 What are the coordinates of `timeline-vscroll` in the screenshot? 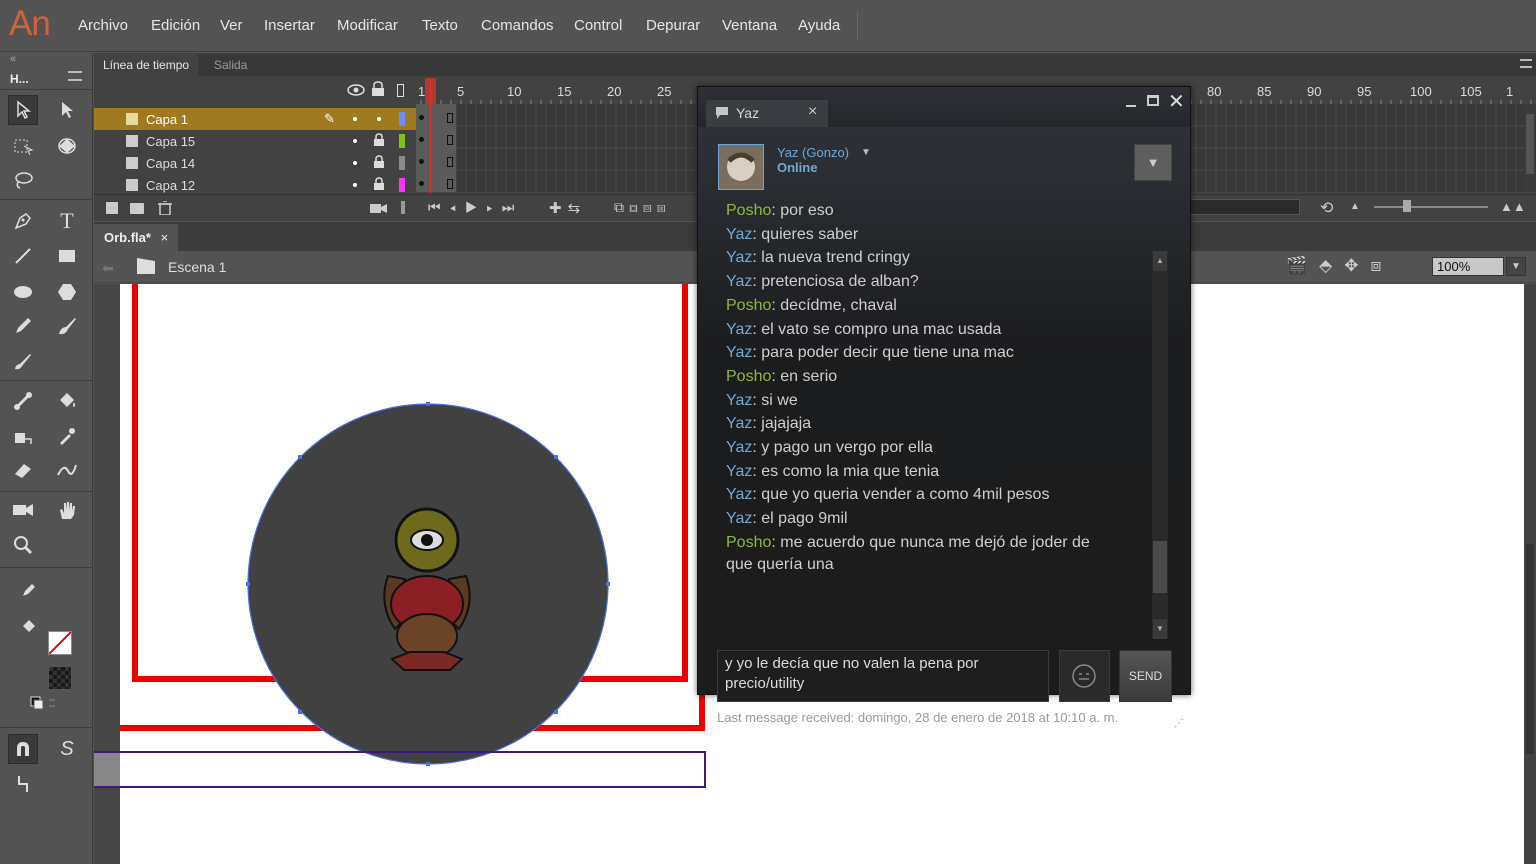 It's located at (1530, 148).